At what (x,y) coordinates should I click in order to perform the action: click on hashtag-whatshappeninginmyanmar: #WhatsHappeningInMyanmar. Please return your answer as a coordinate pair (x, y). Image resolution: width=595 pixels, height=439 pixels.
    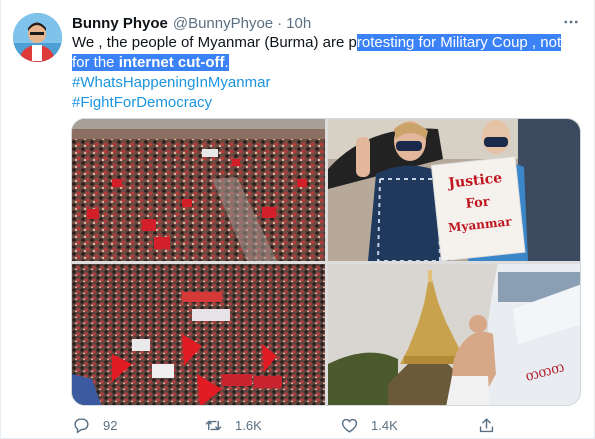
    Looking at the image, I should click on (327, 83).